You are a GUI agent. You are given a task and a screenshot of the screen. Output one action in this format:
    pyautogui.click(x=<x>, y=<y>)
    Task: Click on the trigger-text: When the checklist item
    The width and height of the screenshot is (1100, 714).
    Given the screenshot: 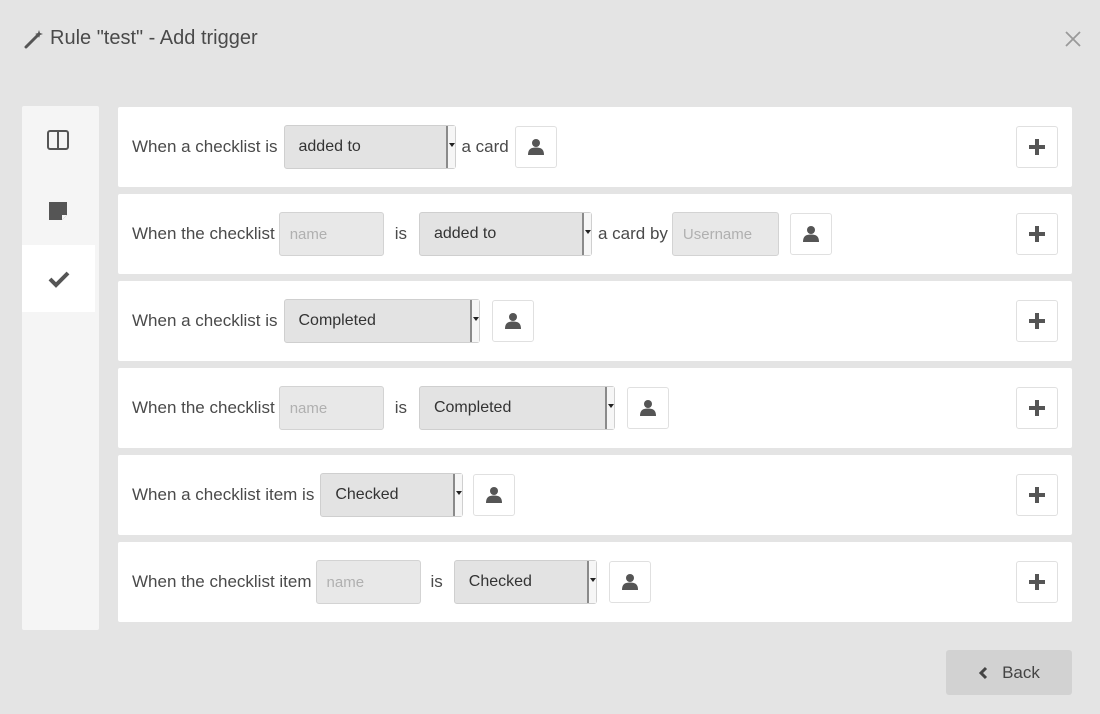 What is the action you would take?
    pyautogui.click(x=222, y=581)
    